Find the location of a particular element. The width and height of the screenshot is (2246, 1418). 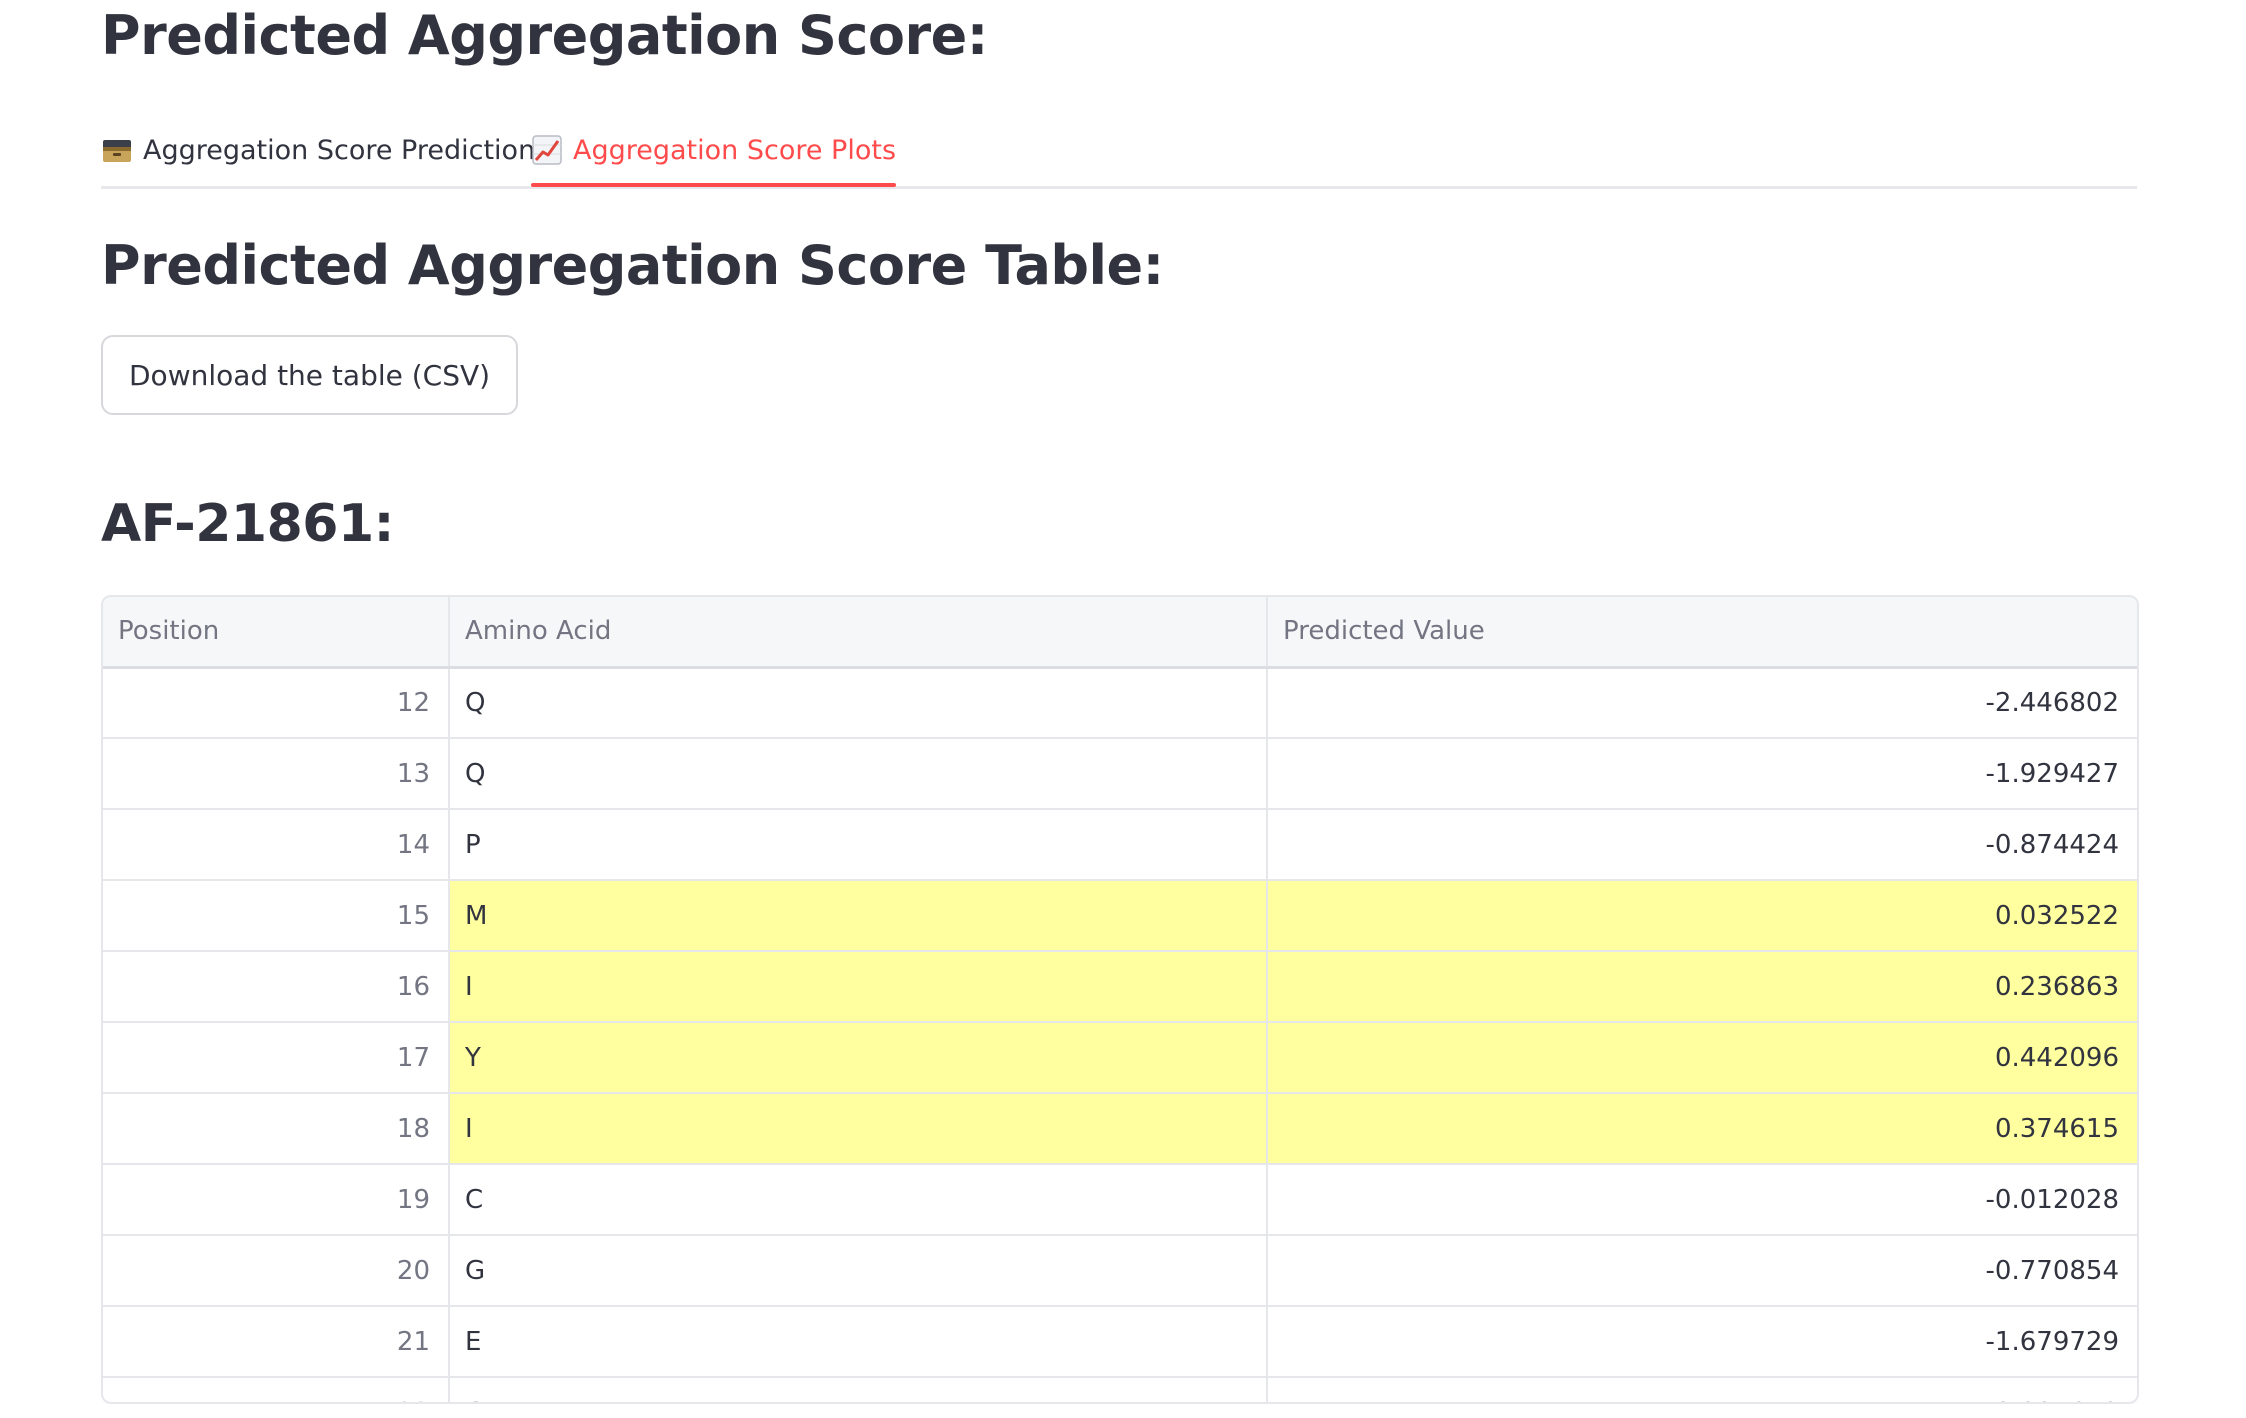

cell-predicted-value: 0.374615 is located at coordinates (1702, 1129).